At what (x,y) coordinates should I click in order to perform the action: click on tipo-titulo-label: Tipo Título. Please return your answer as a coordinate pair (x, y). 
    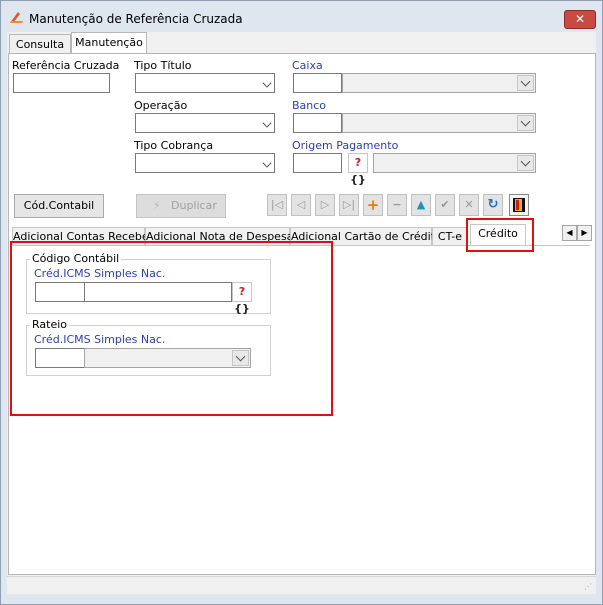
    Looking at the image, I should click on (163, 65).